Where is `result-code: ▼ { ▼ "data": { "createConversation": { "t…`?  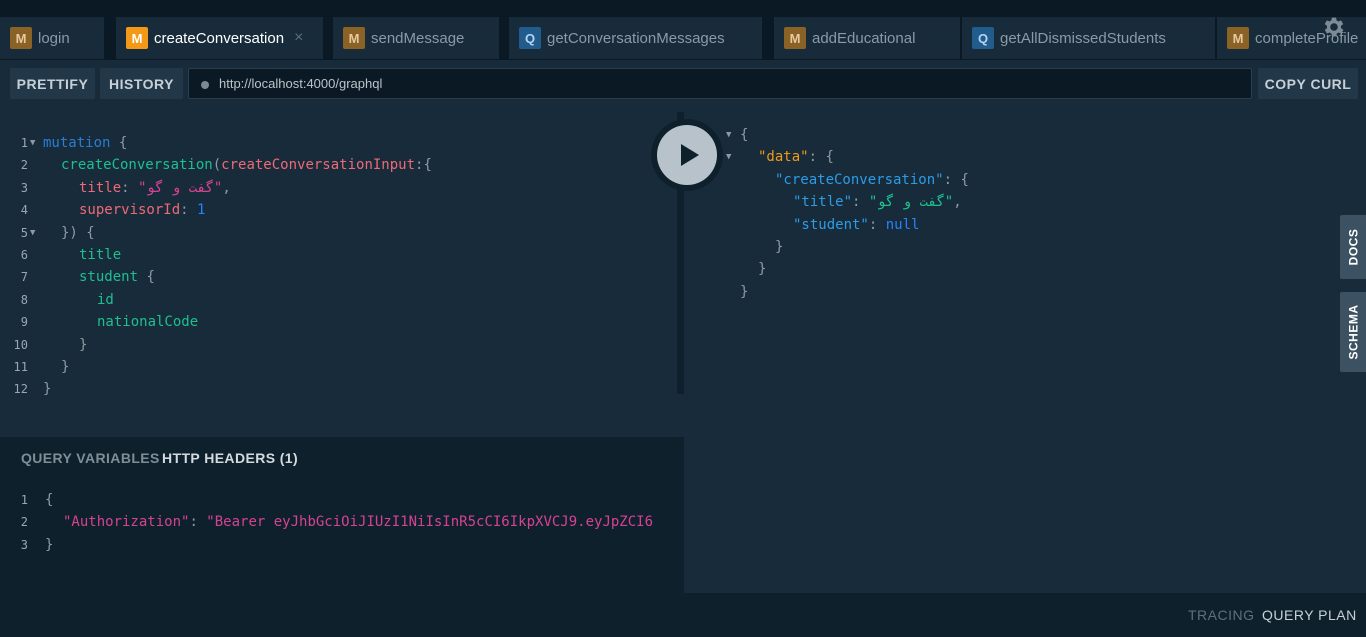 result-code: ▼ { ▼ "data": { "createConversation": { "t… is located at coordinates (1009, 213).